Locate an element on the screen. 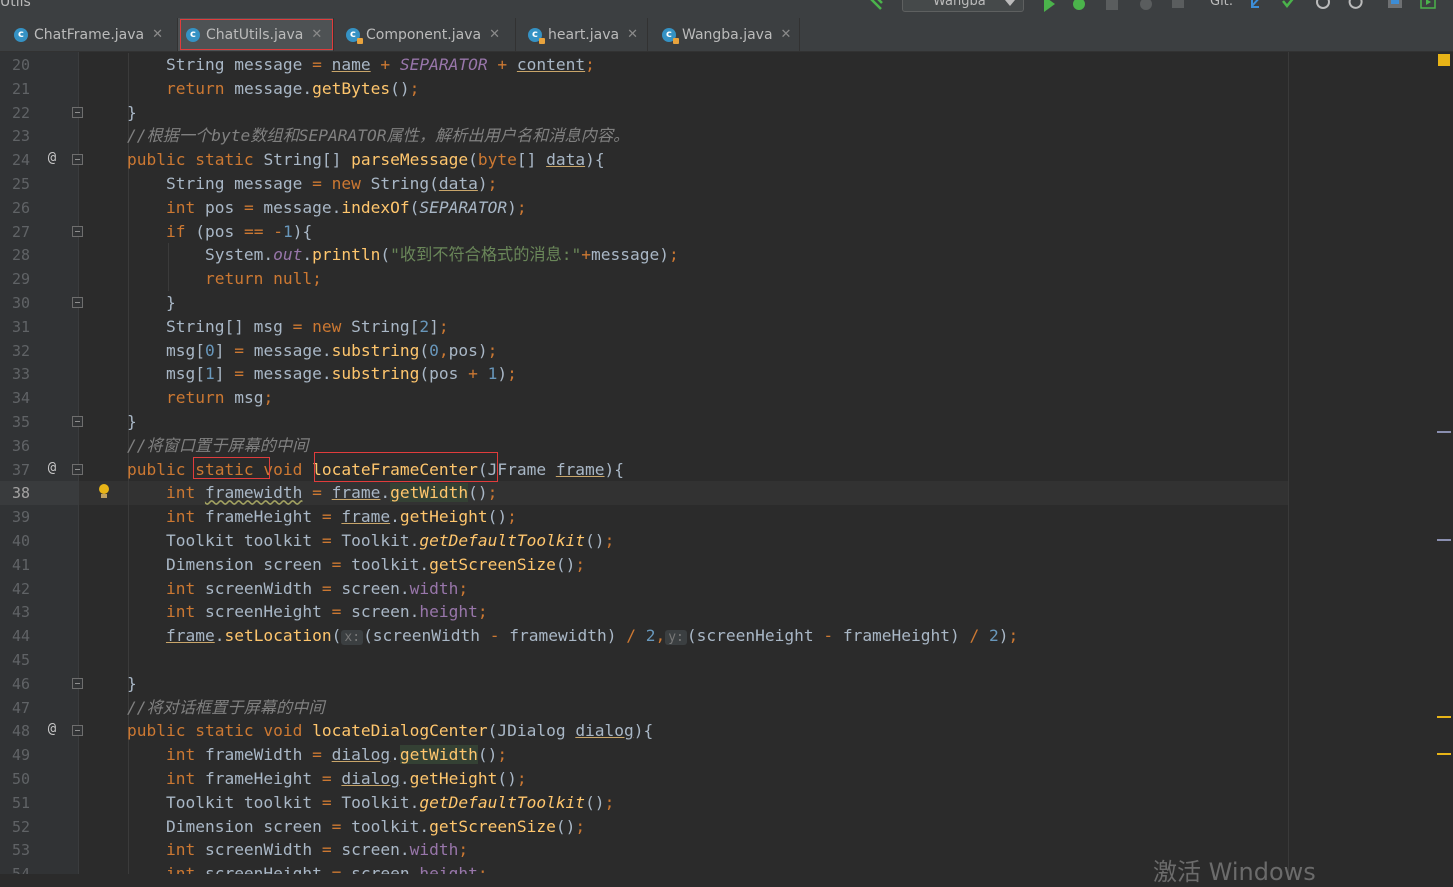 Image resolution: width=1453 pixels, height=887 pixels. code-token: SEPARATOR is located at coordinates (443, 64).